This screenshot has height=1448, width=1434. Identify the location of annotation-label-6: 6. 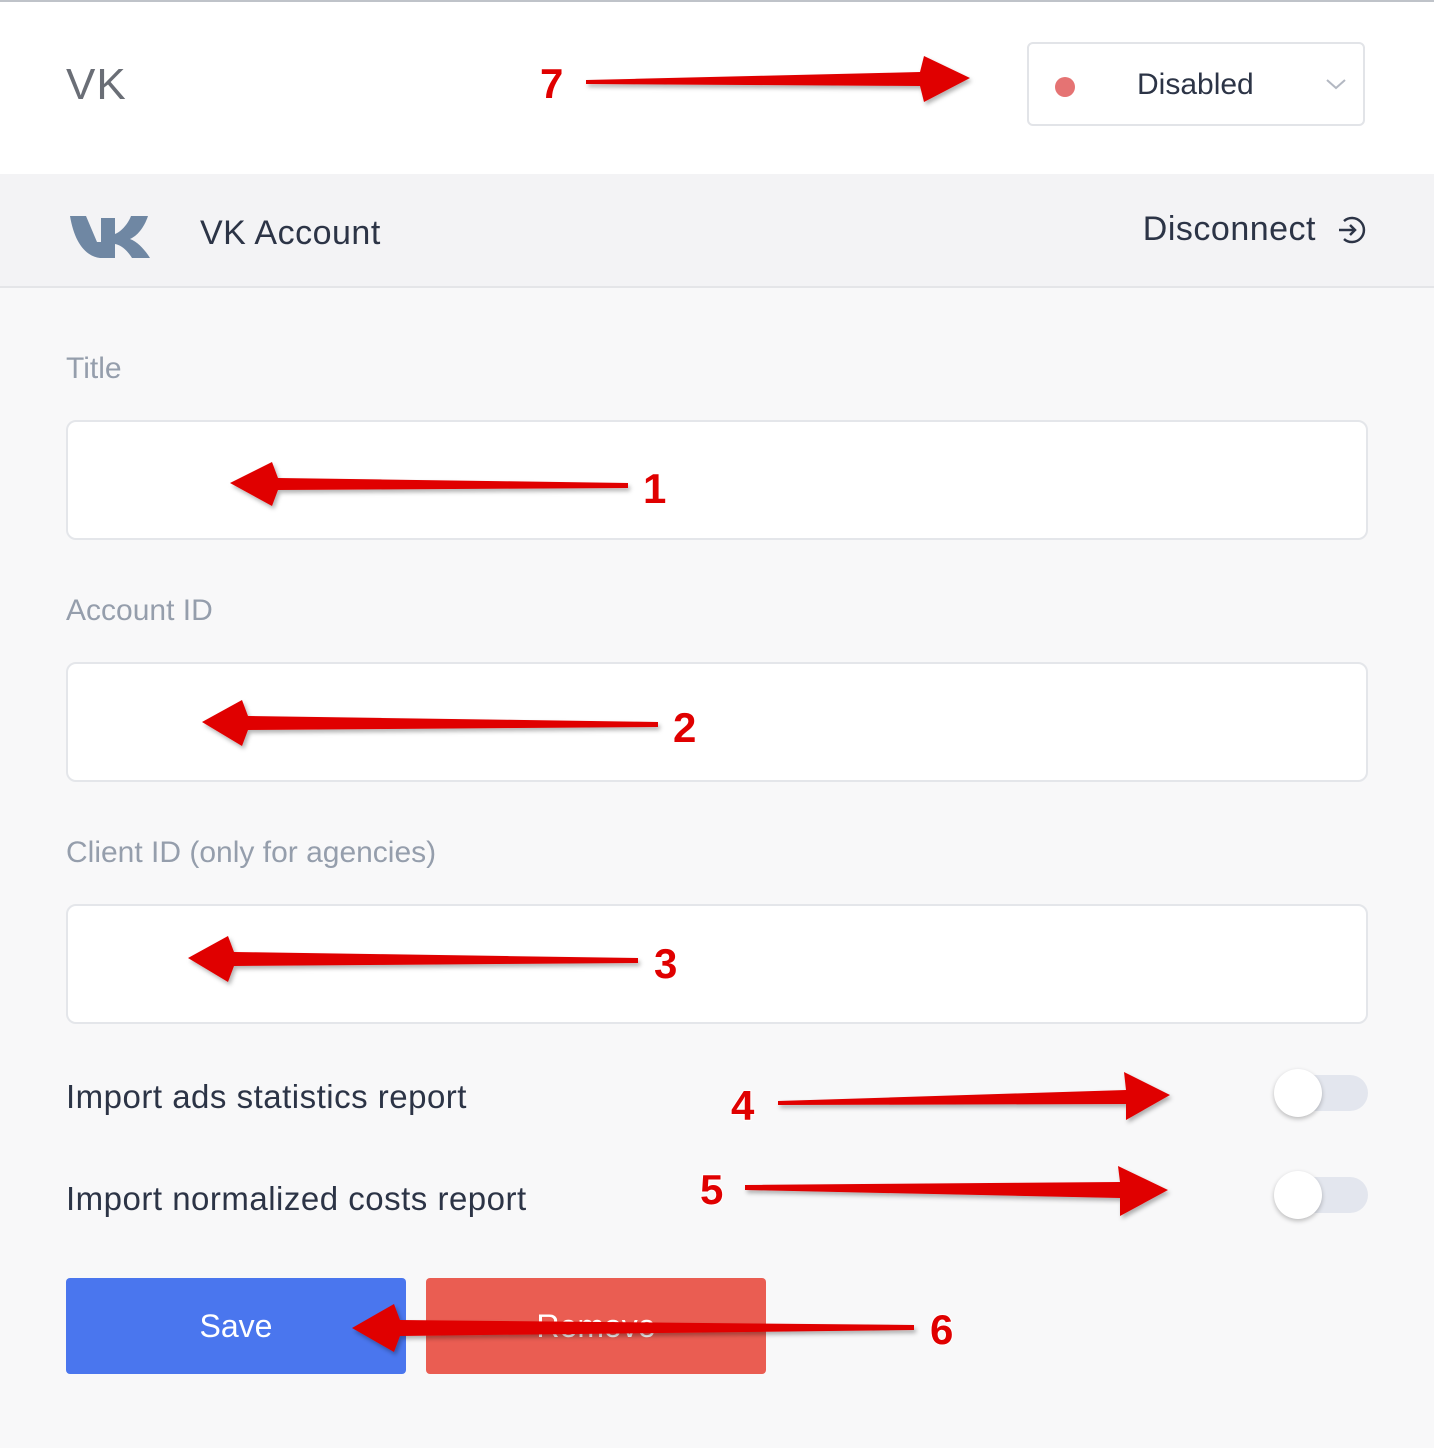
(941, 1329).